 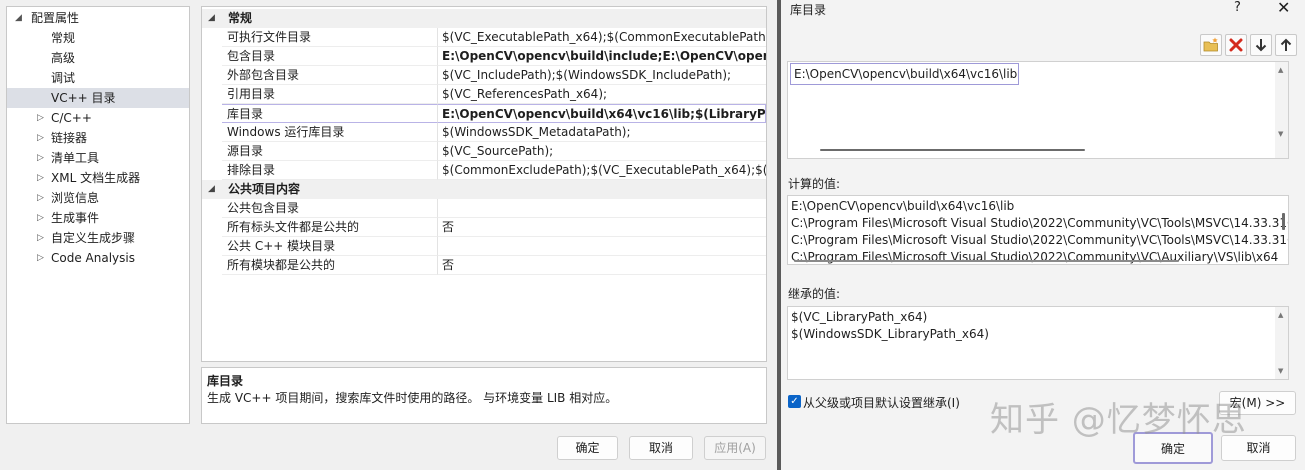 I want to click on tree-item: ▷ 自定义生成步骤, so click(x=98, y=238).